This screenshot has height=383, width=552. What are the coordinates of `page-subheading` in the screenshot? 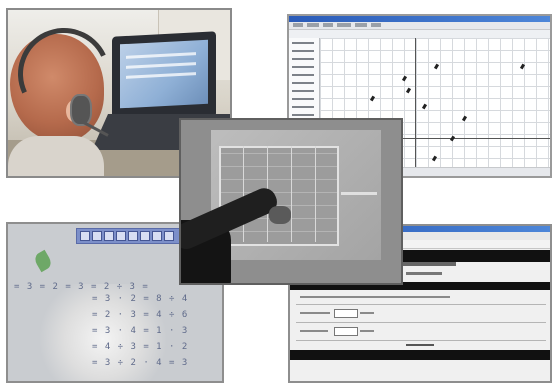 It's located at (424, 273).